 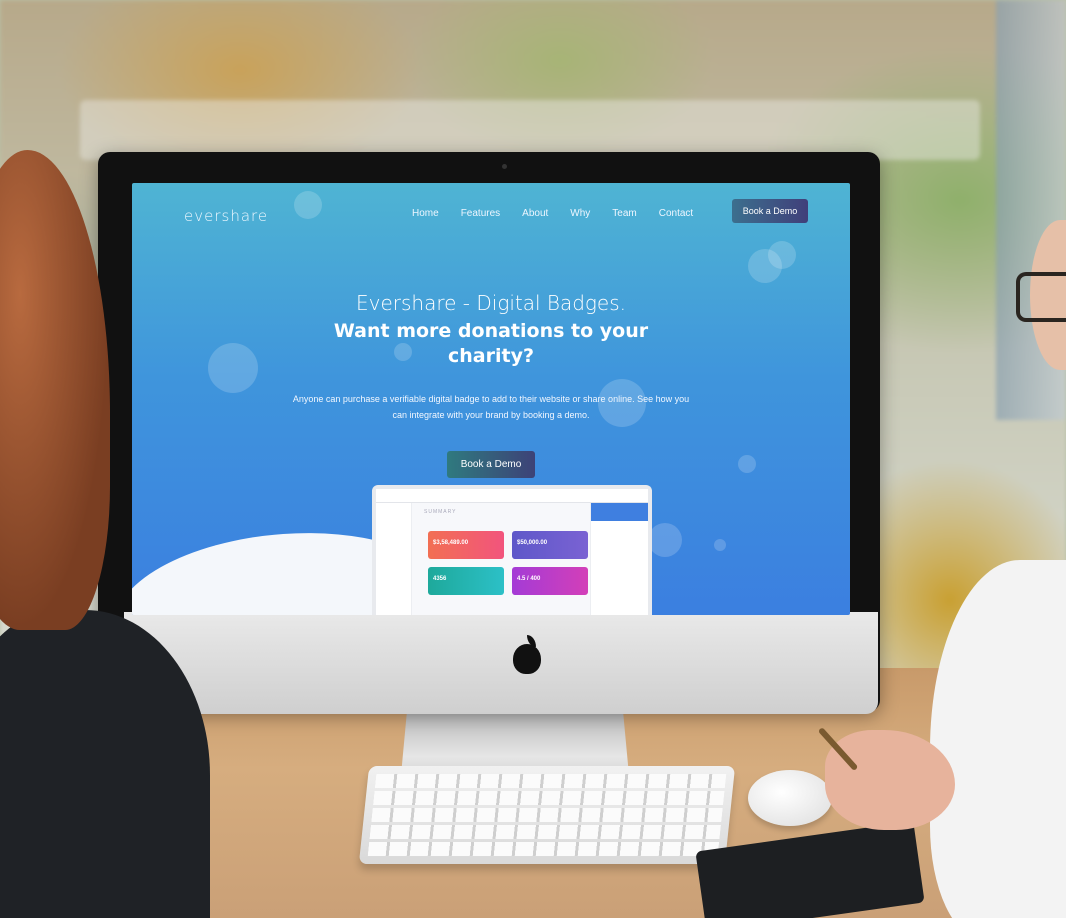 What do you see at coordinates (480, 213) in the screenshot?
I see `nav-features: Features` at bounding box center [480, 213].